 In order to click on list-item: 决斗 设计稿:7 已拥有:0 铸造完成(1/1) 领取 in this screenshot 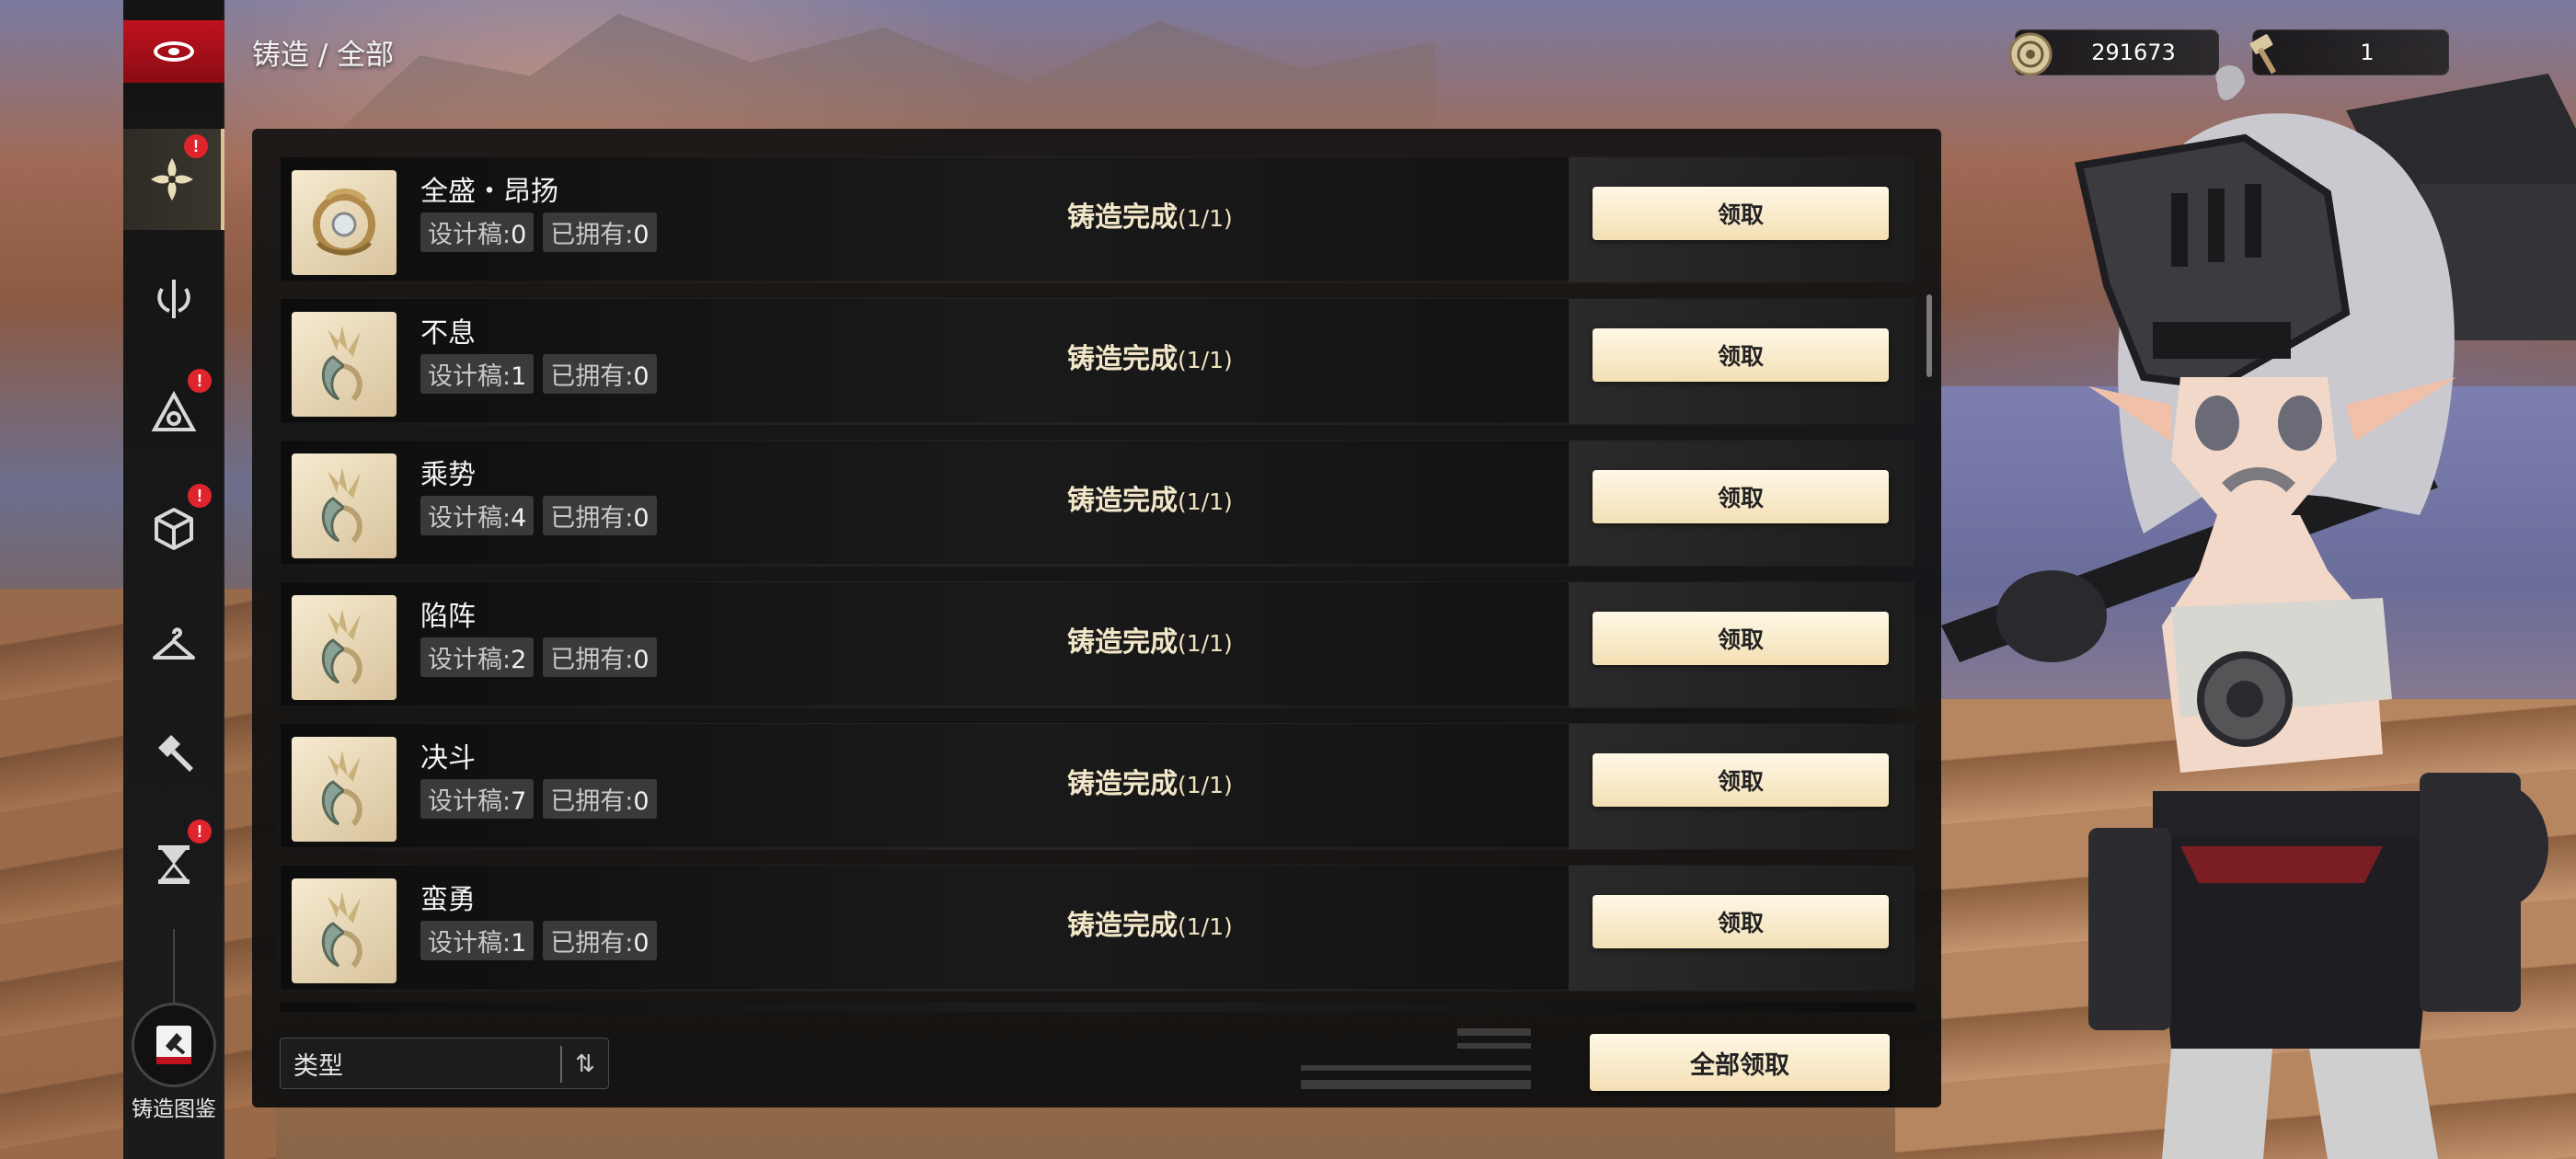, I will do `click(1097, 786)`.